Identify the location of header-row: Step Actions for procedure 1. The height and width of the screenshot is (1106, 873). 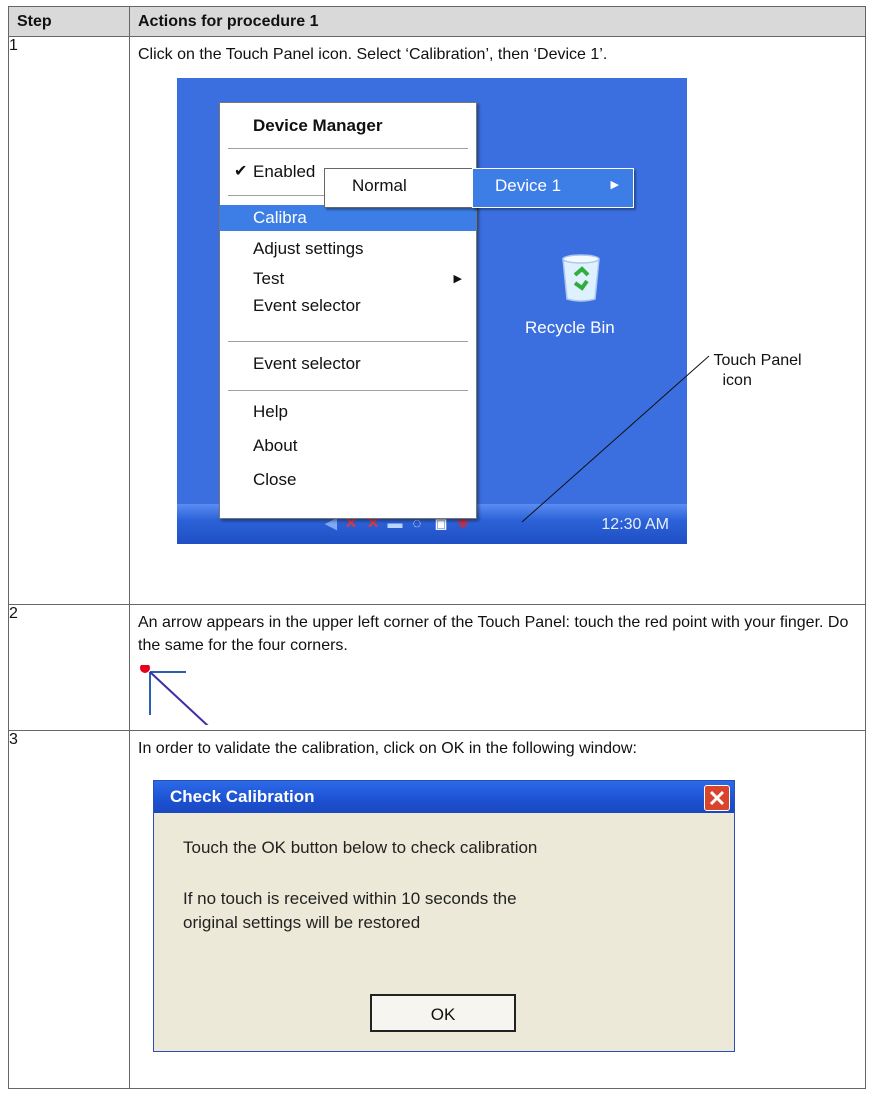
(437, 22).